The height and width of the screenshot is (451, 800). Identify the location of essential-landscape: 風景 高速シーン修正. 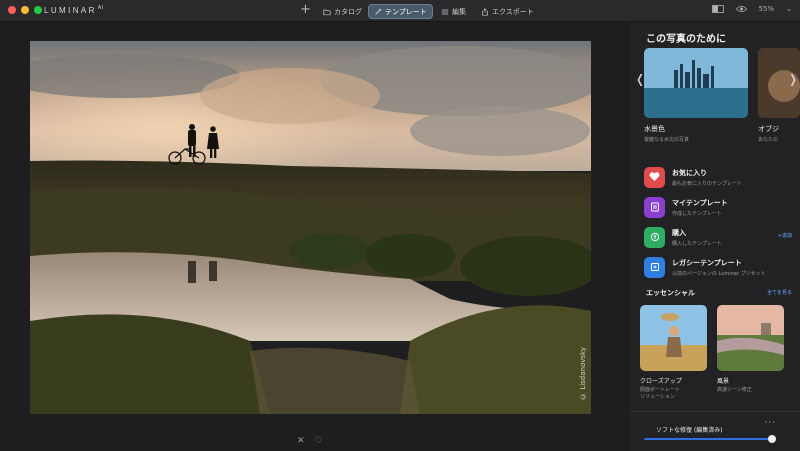
(750, 349).